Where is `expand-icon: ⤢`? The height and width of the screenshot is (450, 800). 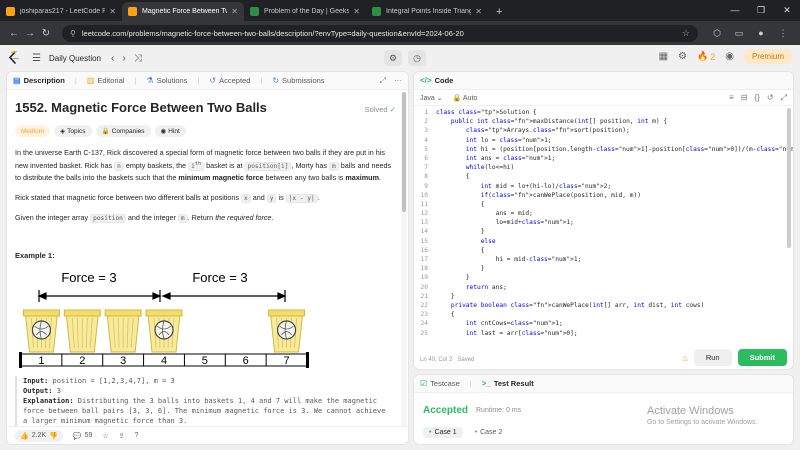 expand-icon: ⤢ is located at coordinates (383, 81).